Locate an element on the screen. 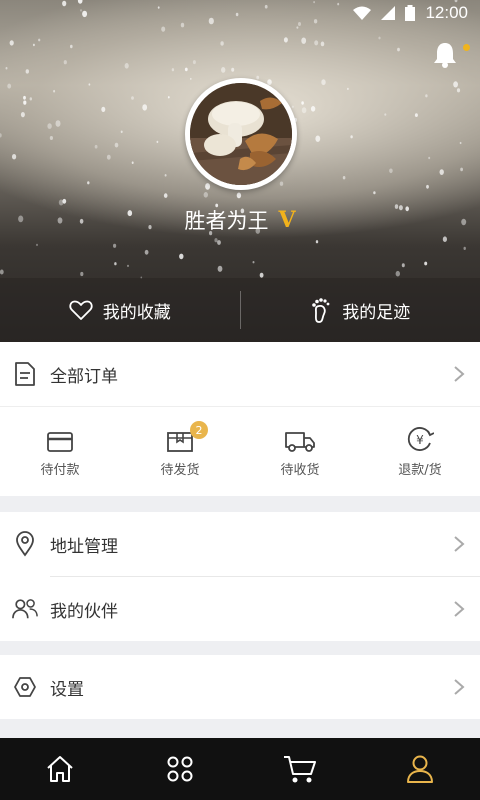 Image resolution: width=480 pixels, height=800 pixels. settings-row: 设置 is located at coordinates (240, 687).